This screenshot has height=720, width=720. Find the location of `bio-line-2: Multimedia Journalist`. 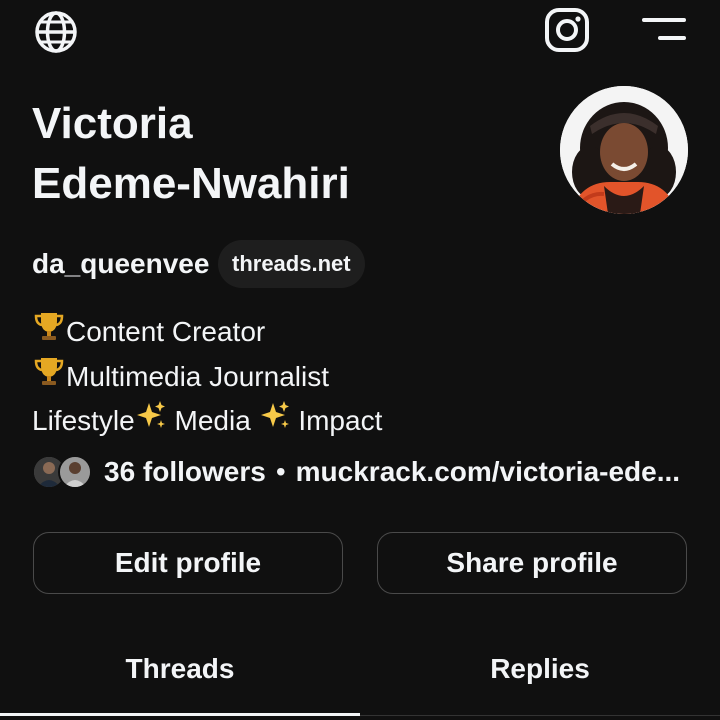

bio-line-2: Multimedia Journalist is located at coordinates (180, 376).